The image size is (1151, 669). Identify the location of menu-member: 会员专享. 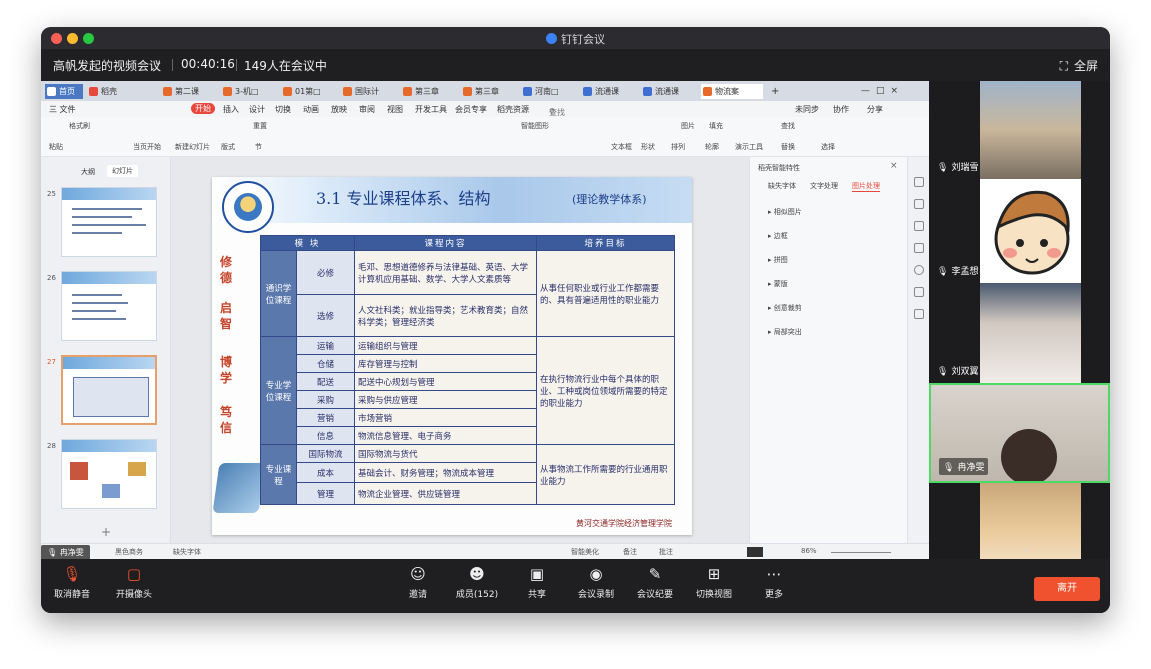
(471, 109).